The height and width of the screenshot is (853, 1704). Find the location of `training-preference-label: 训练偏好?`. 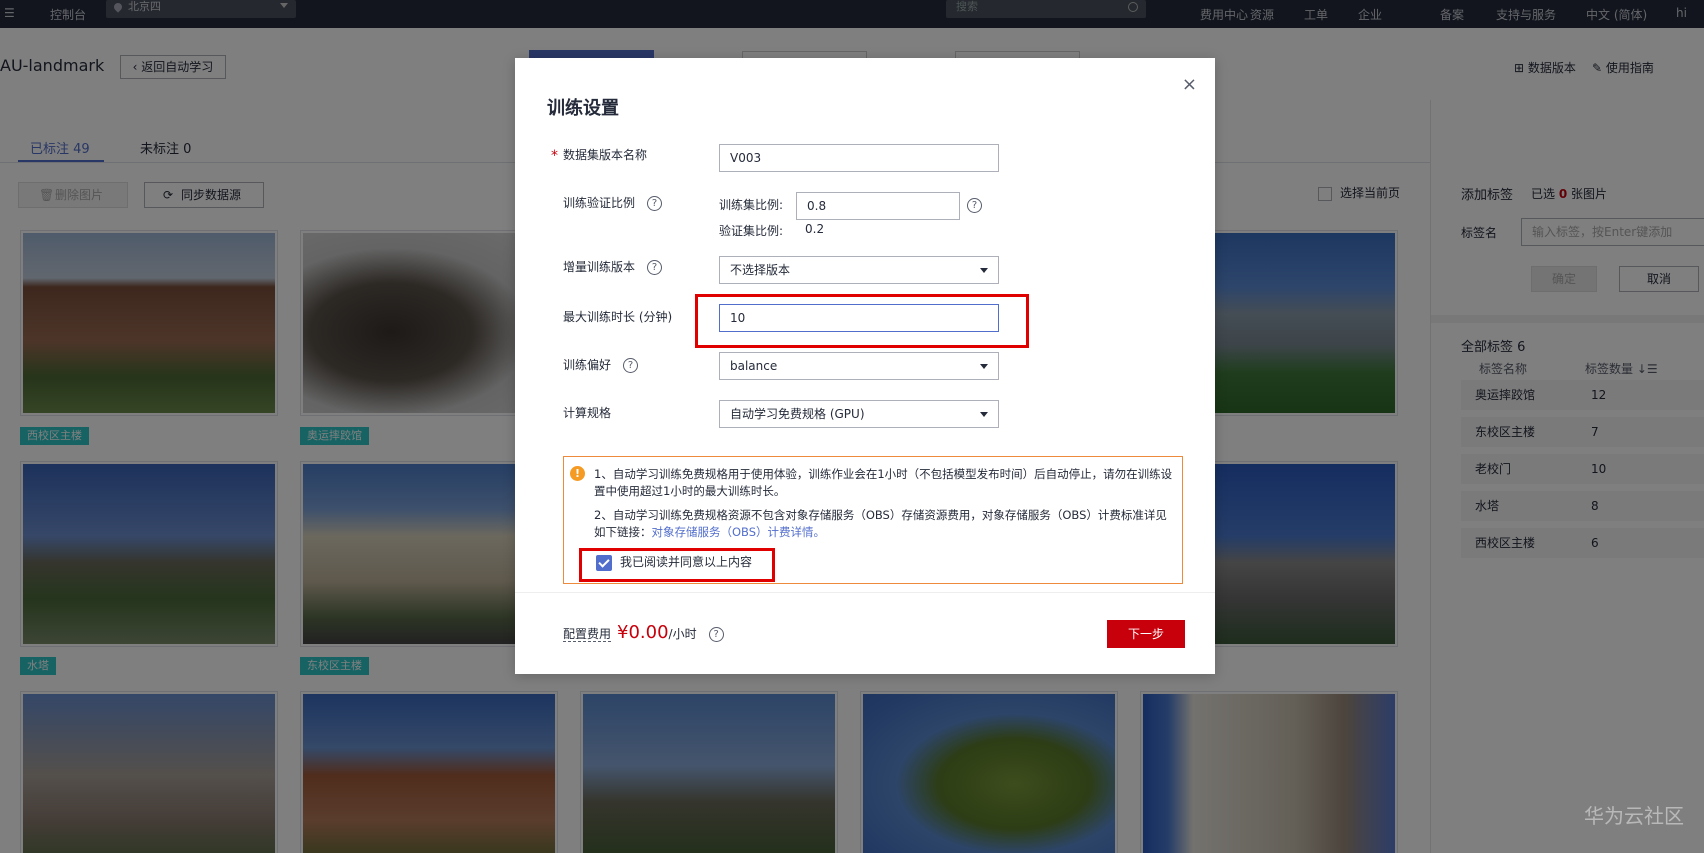

training-preference-label: 训练偏好? is located at coordinates (601, 364).